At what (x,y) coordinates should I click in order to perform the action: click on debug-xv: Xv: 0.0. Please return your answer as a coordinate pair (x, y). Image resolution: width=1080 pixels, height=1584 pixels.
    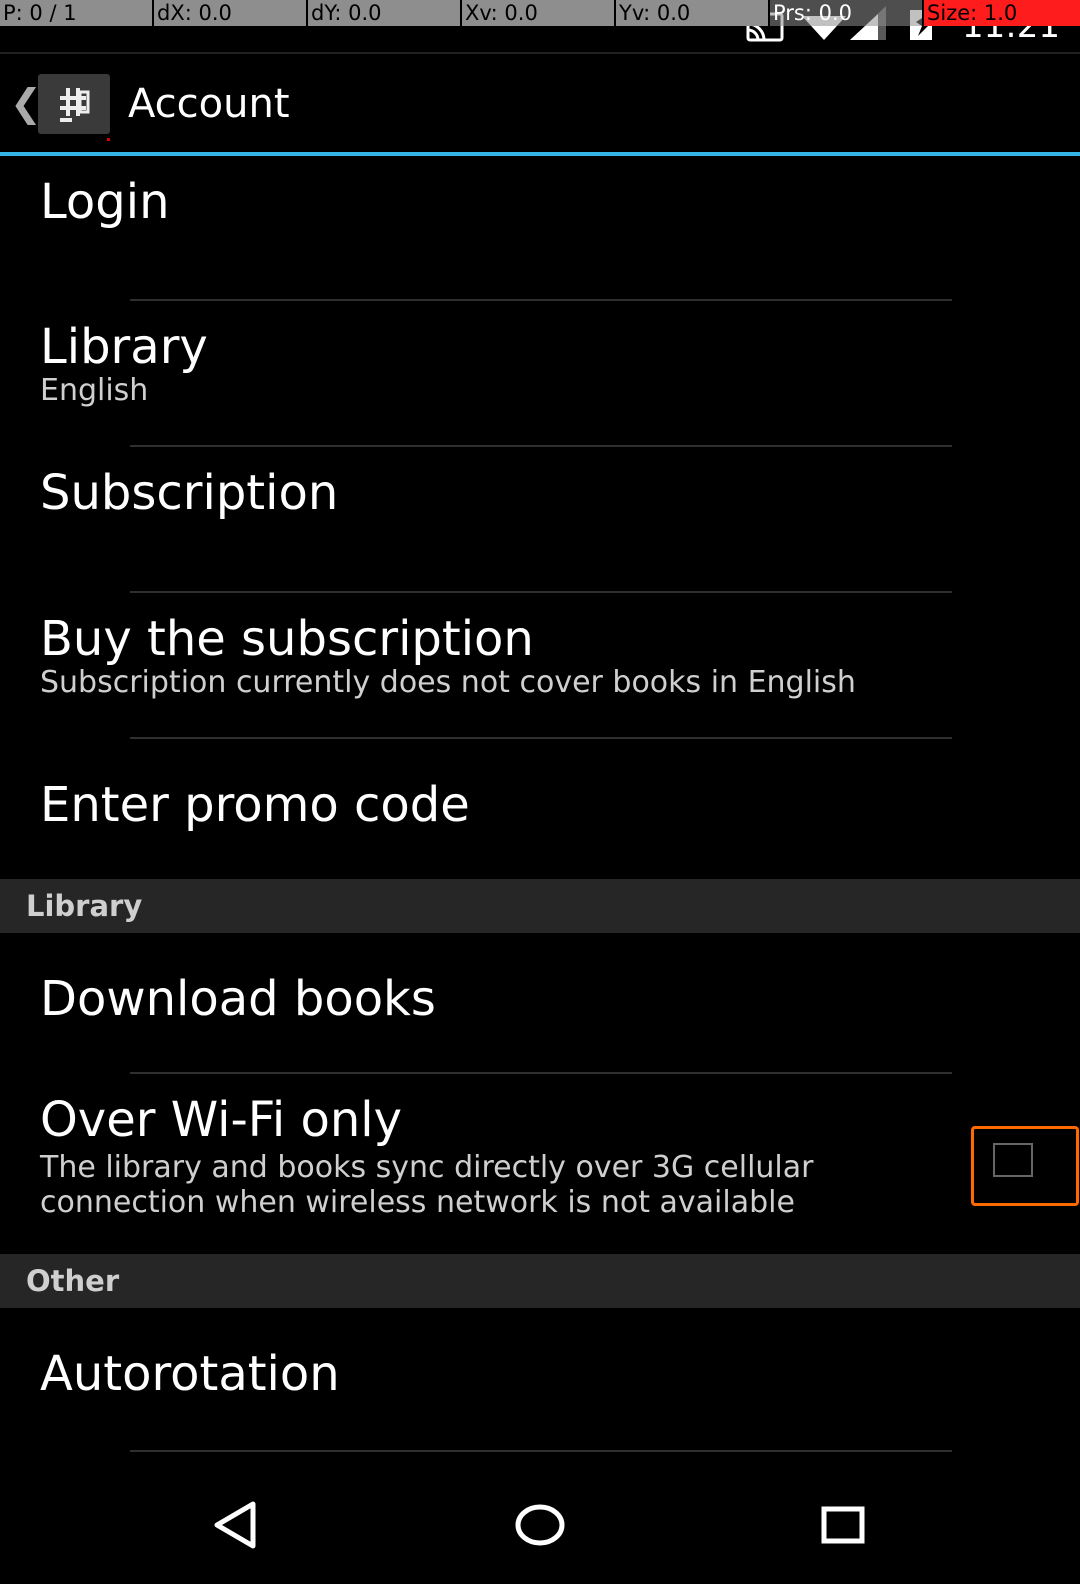
    Looking at the image, I should click on (539, 13).